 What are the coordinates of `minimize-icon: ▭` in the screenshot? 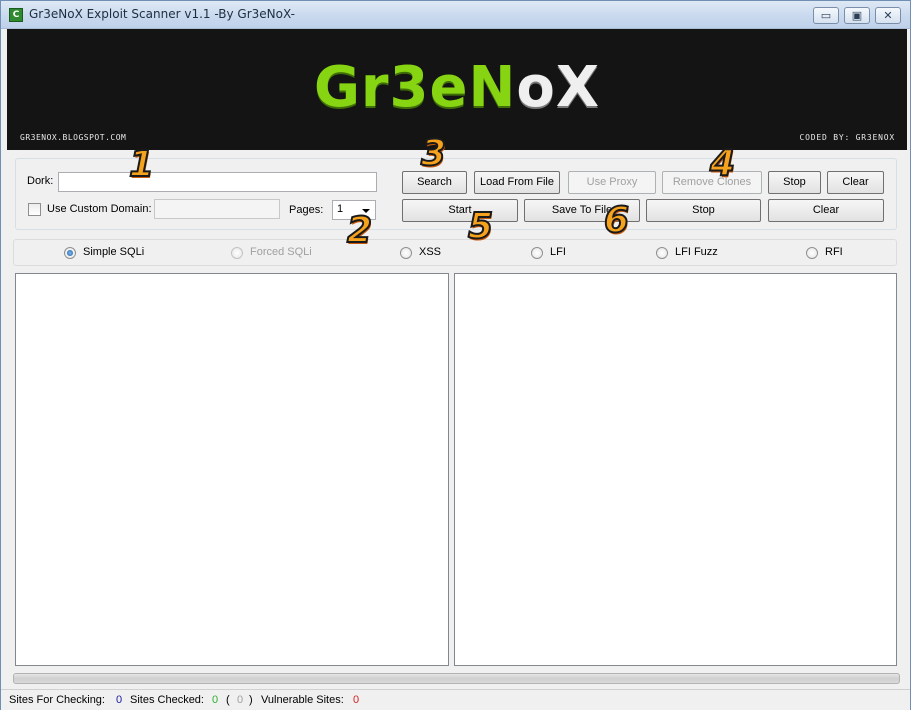 It's located at (826, 15).